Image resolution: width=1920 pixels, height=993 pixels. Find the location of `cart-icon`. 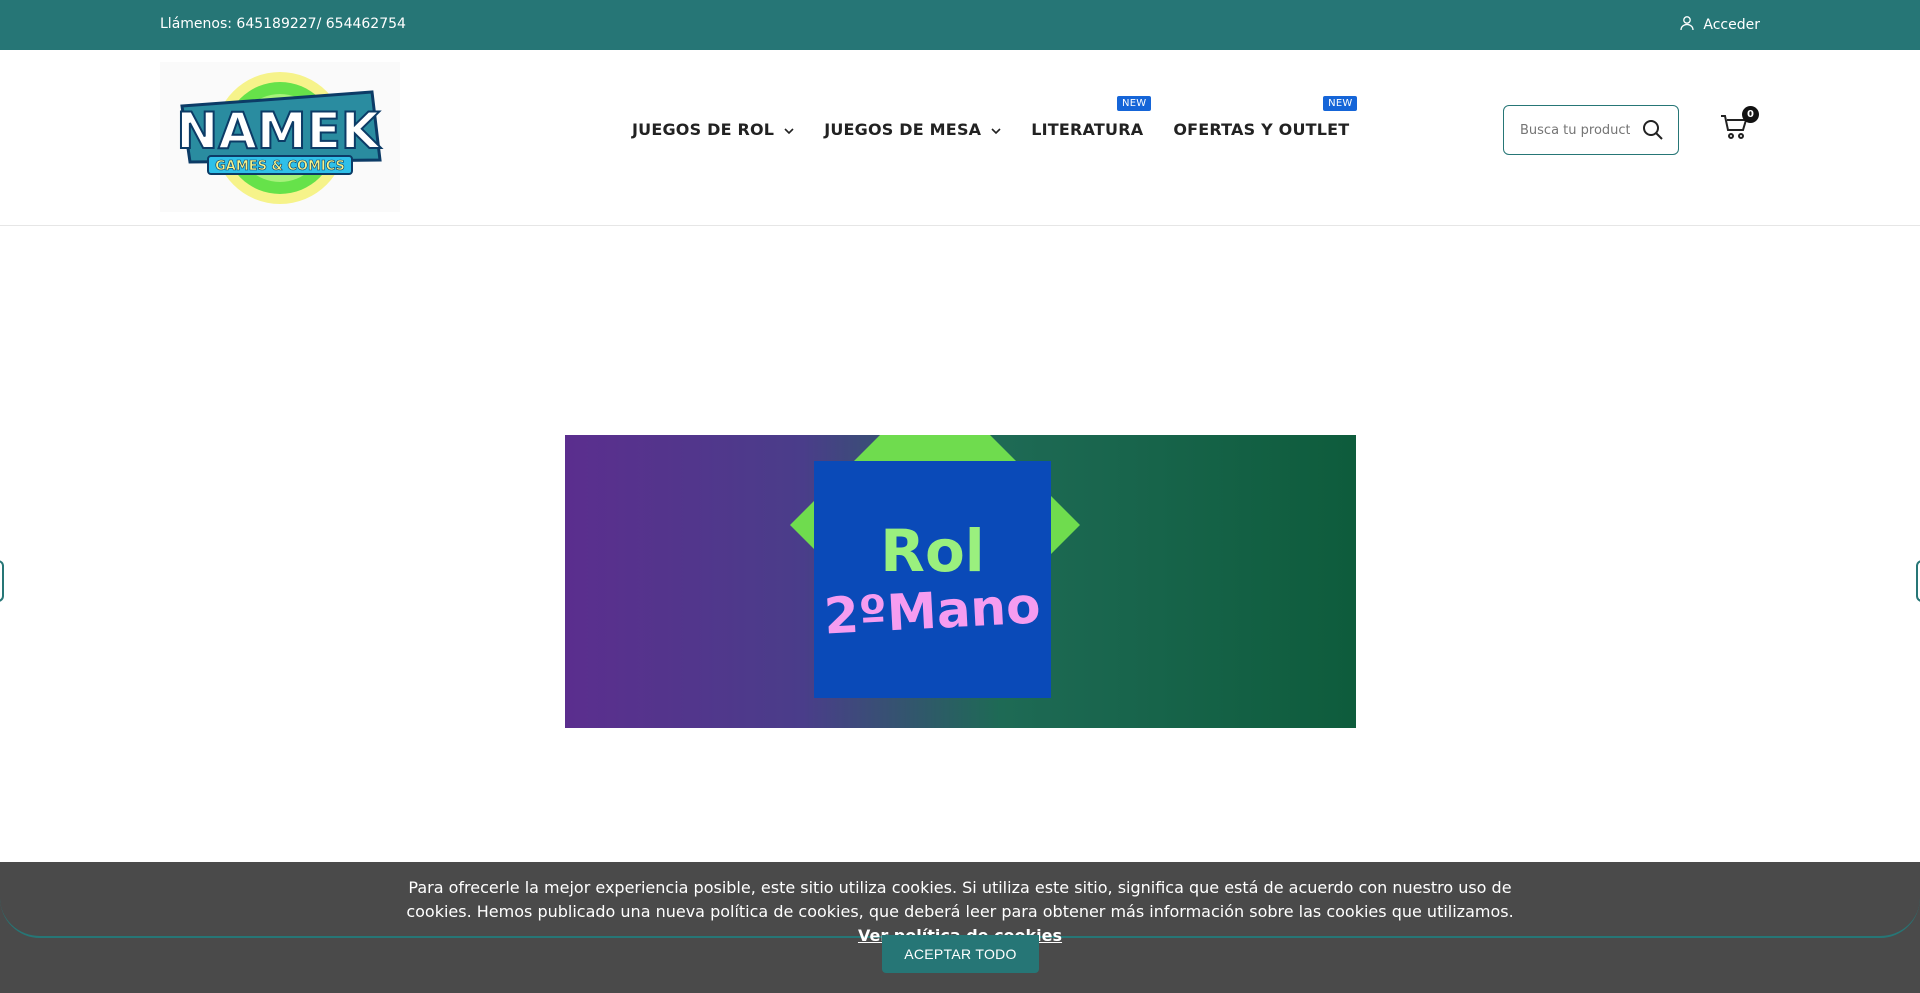

cart-icon is located at coordinates (1734, 129).